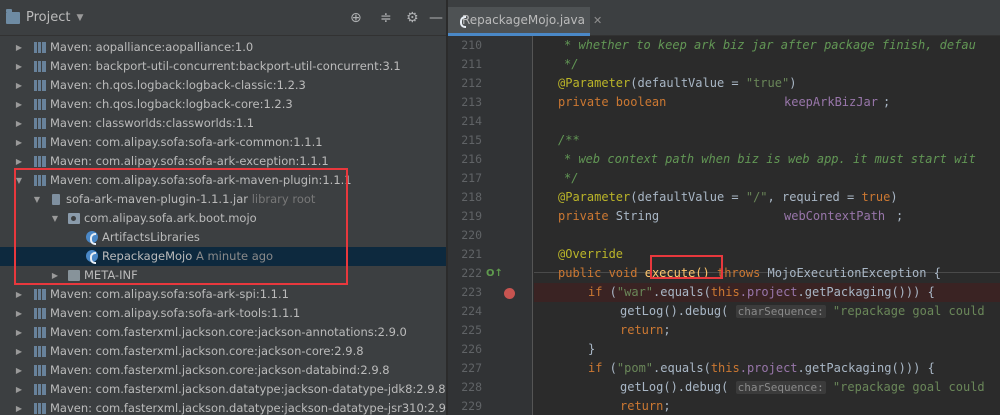 The height and width of the screenshot is (415, 1000). Describe the element at coordinates (74, 218) in the screenshot. I see `package-icon` at that location.